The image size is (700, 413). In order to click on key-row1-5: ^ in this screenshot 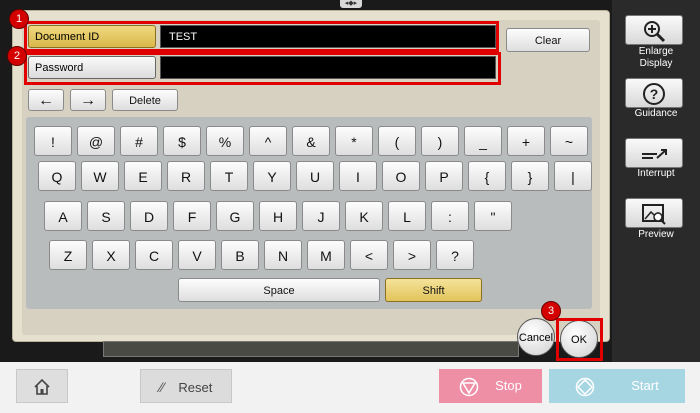, I will do `click(268, 141)`.